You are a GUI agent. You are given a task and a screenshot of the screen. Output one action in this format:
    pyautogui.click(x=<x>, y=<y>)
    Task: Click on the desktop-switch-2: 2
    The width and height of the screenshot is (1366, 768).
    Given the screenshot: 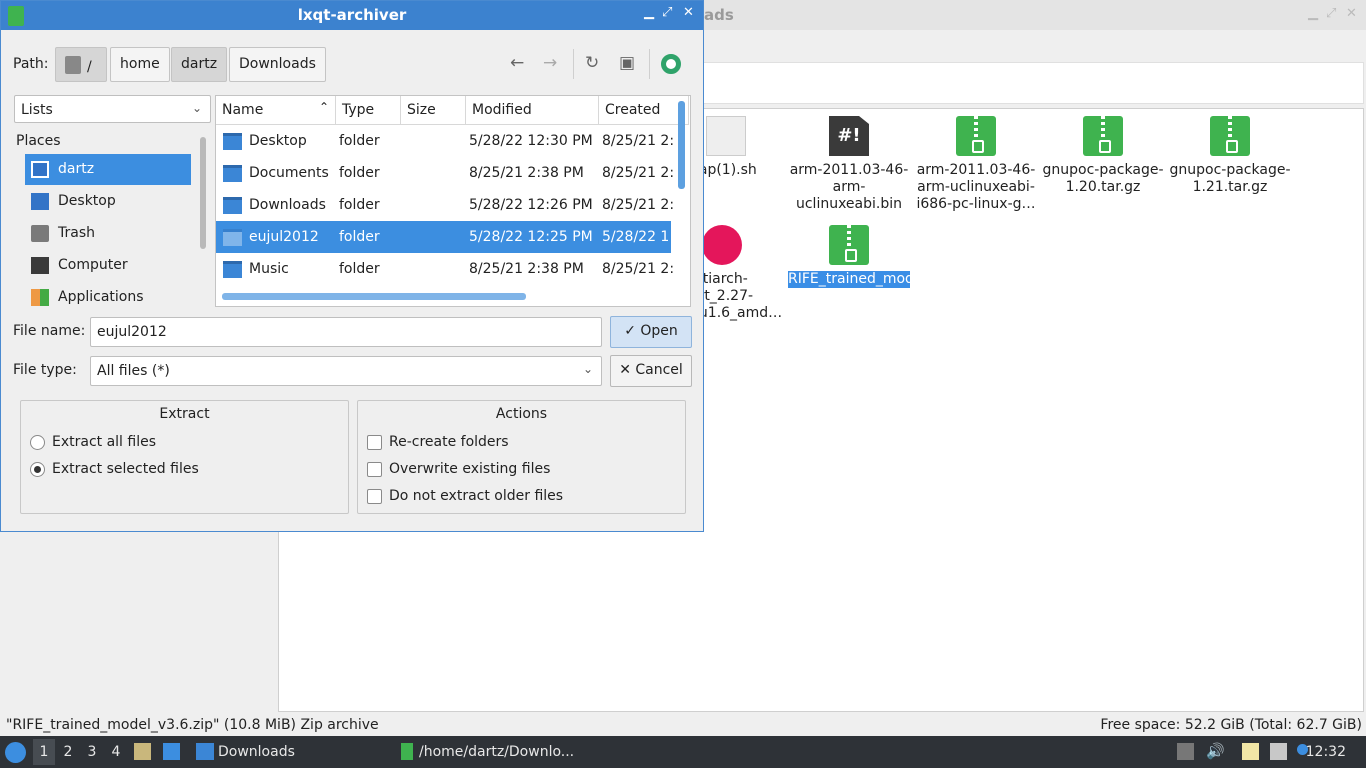 What is the action you would take?
    pyautogui.click(x=68, y=752)
    